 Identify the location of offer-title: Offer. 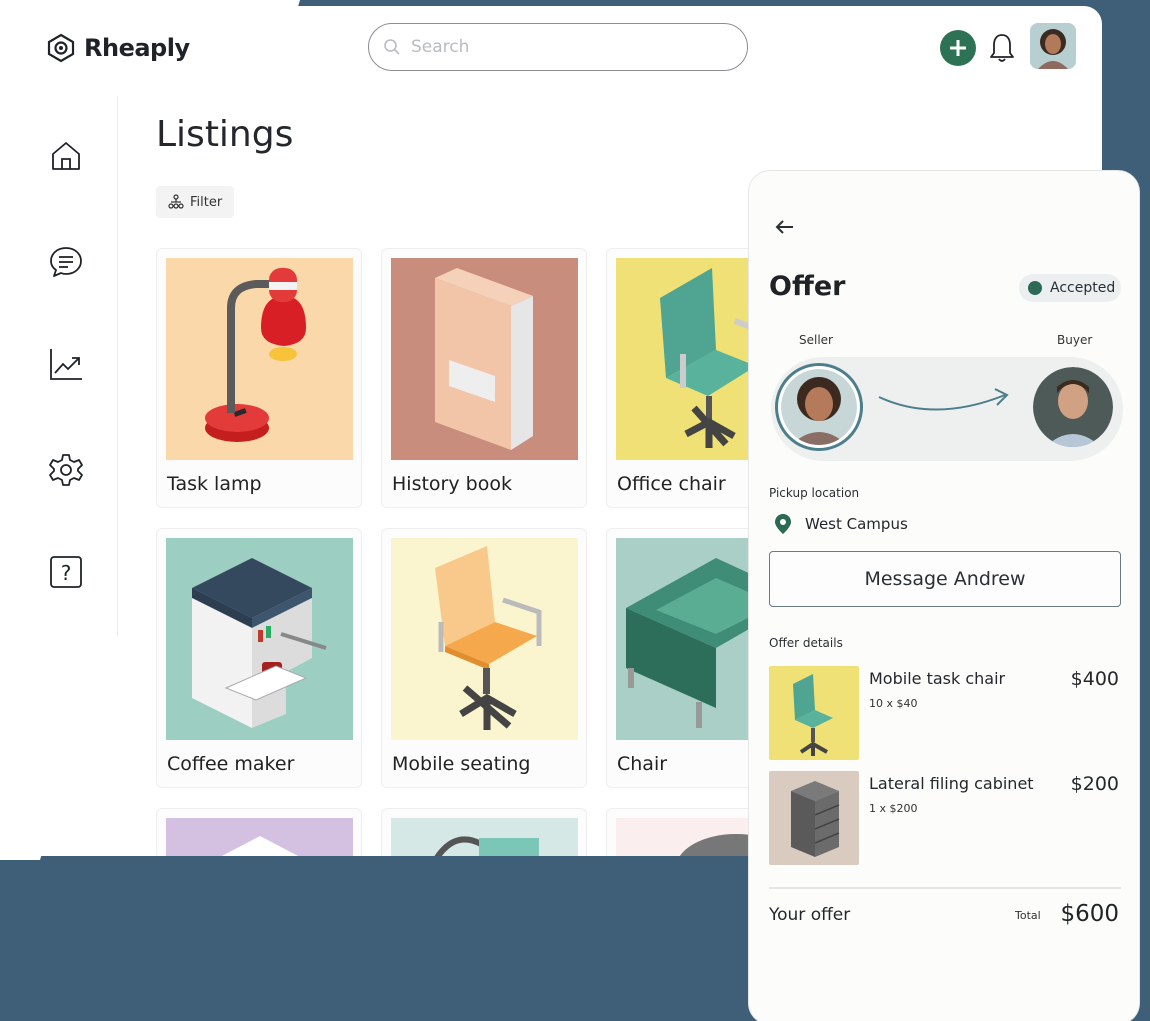
(807, 286).